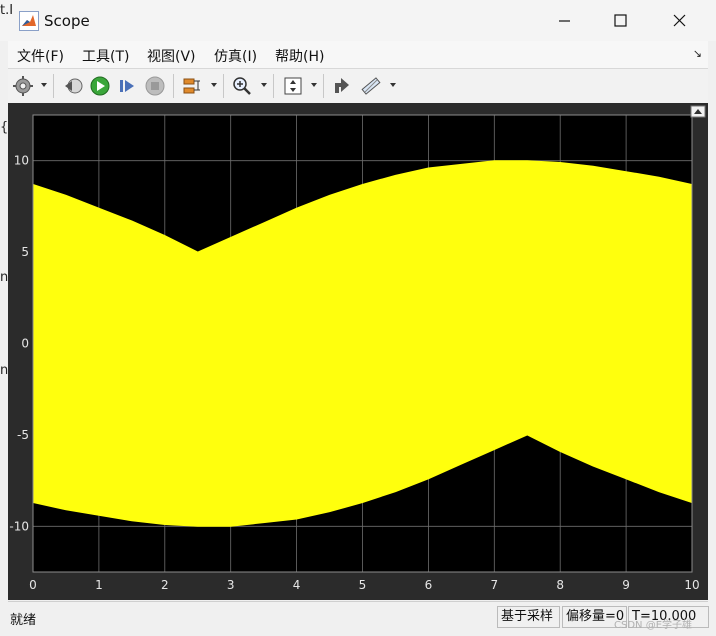 This screenshot has height=636, width=716. Describe the element at coordinates (99, 585) in the screenshot. I see `x-tick-label: 1` at that location.